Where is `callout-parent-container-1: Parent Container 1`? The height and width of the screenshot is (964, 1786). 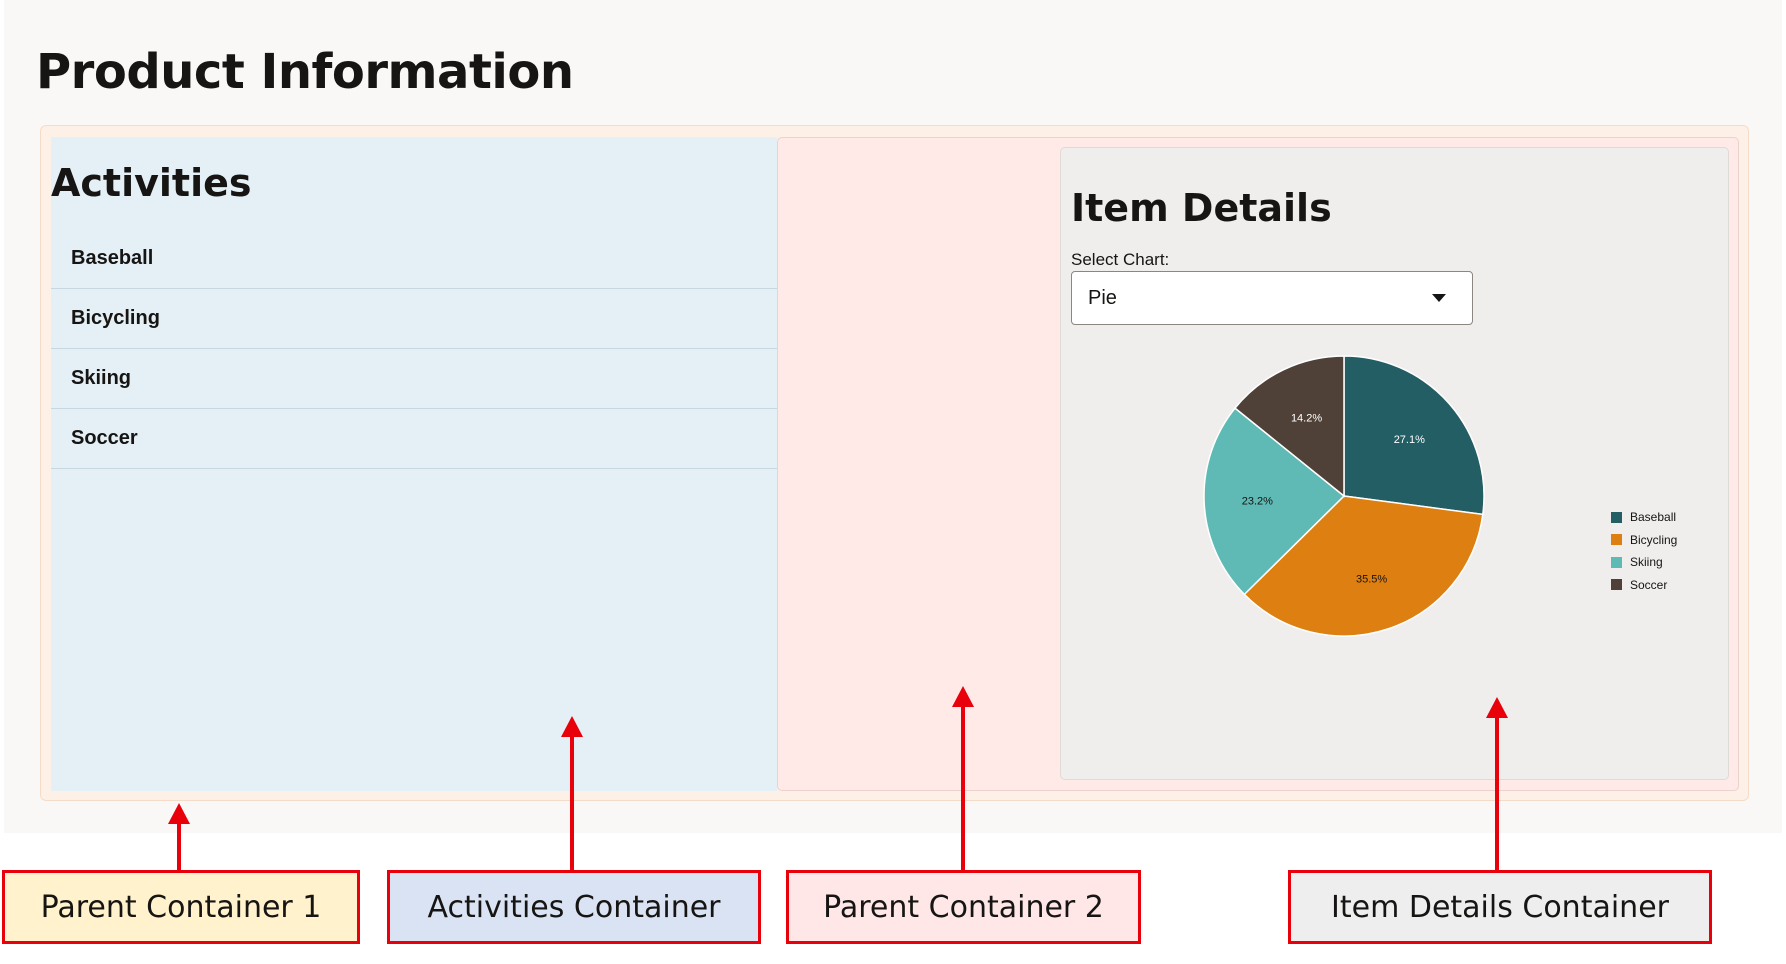
callout-parent-container-1: Parent Container 1 is located at coordinates (181, 907).